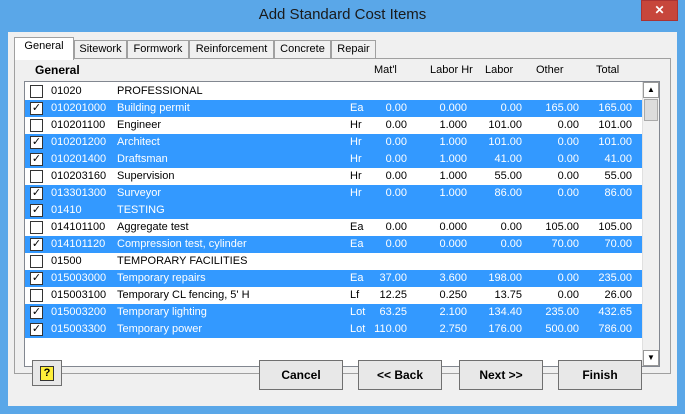 The height and width of the screenshot is (414, 685). What do you see at coordinates (79, 159) in the screenshot?
I see `cell-code: 010201400` at bounding box center [79, 159].